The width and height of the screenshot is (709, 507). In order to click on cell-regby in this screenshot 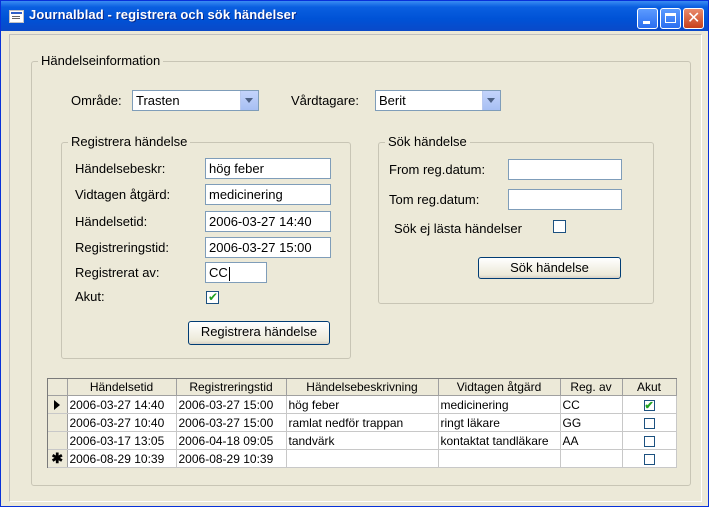, I will do `click(591, 458)`.